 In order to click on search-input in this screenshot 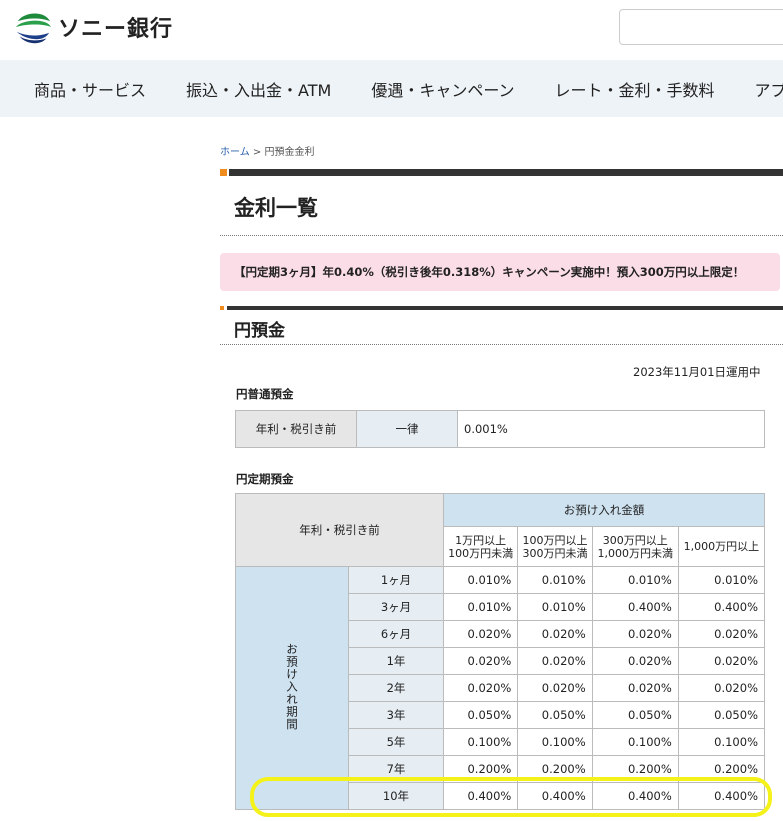, I will do `click(701, 27)`.